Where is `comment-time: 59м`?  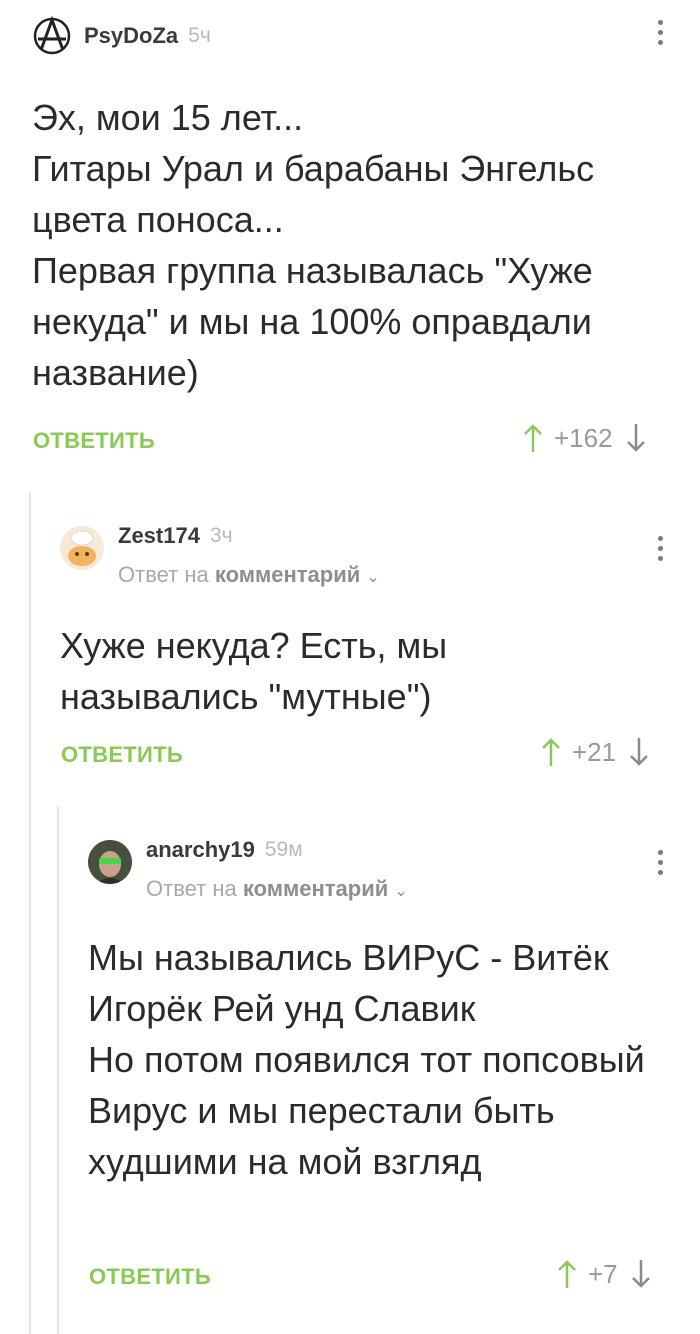
comment-time: 59м is located at coordinates (283, 849).